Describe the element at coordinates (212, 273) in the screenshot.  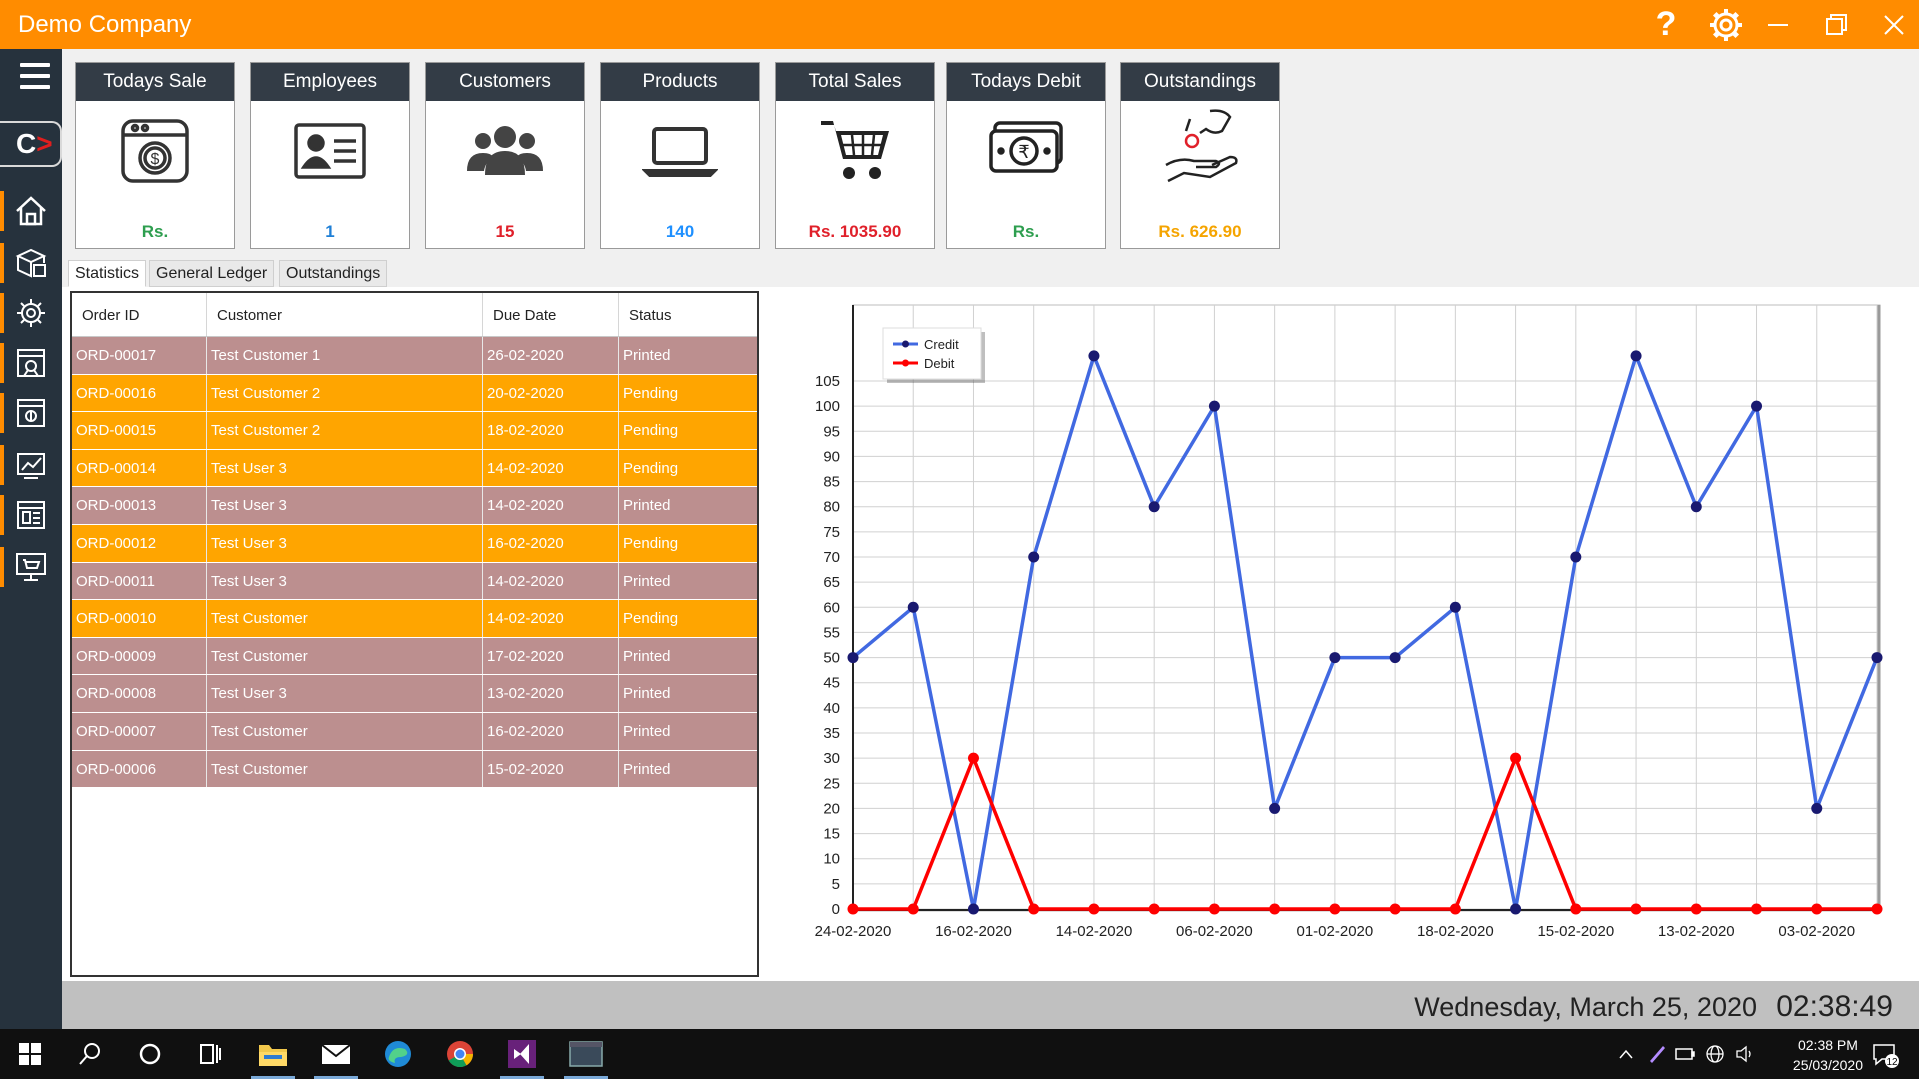
I see `tab-general-ledger: General Ledger` at that location.